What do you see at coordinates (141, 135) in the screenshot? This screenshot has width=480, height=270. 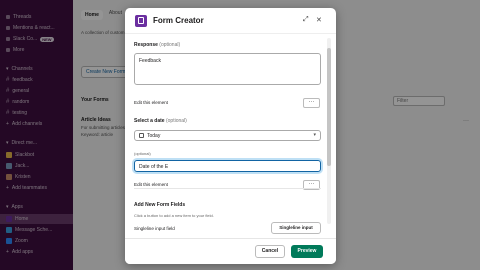 I see `calendar-icon` at bounding box center [141, 135].